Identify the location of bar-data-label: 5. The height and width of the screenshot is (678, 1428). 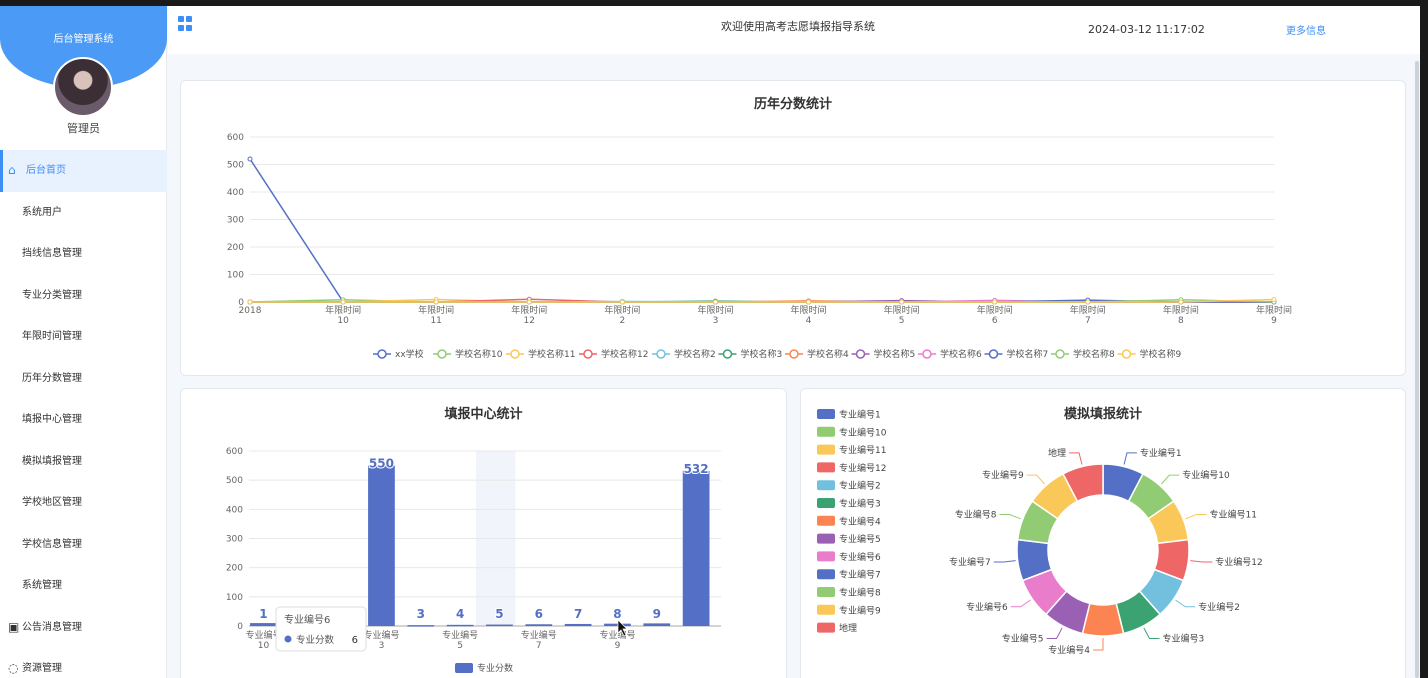
(499, 614).